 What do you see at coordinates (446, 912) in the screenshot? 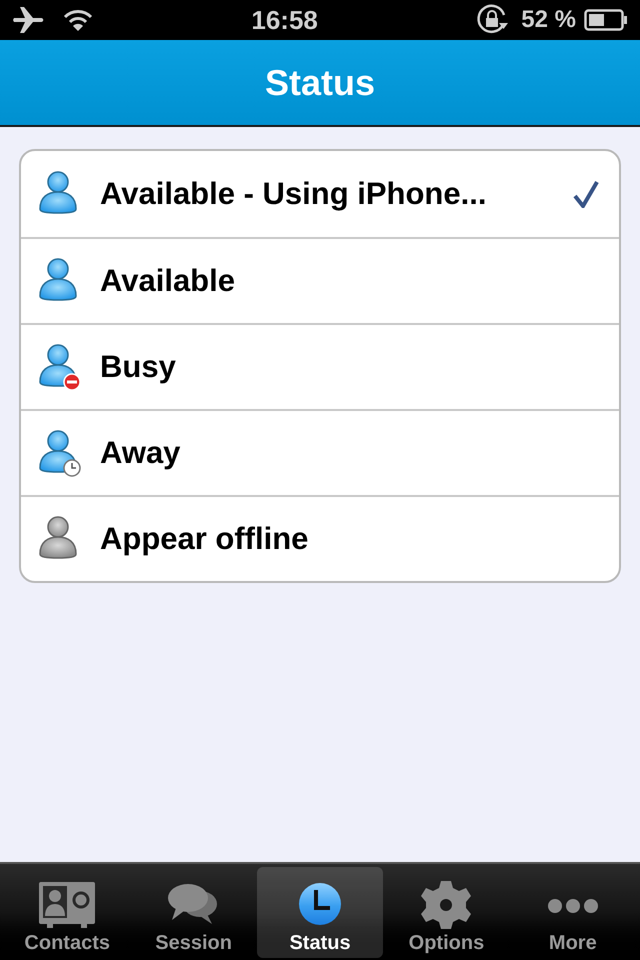
I see `tab-bar-item: Options` at bounding box center [446, 912].